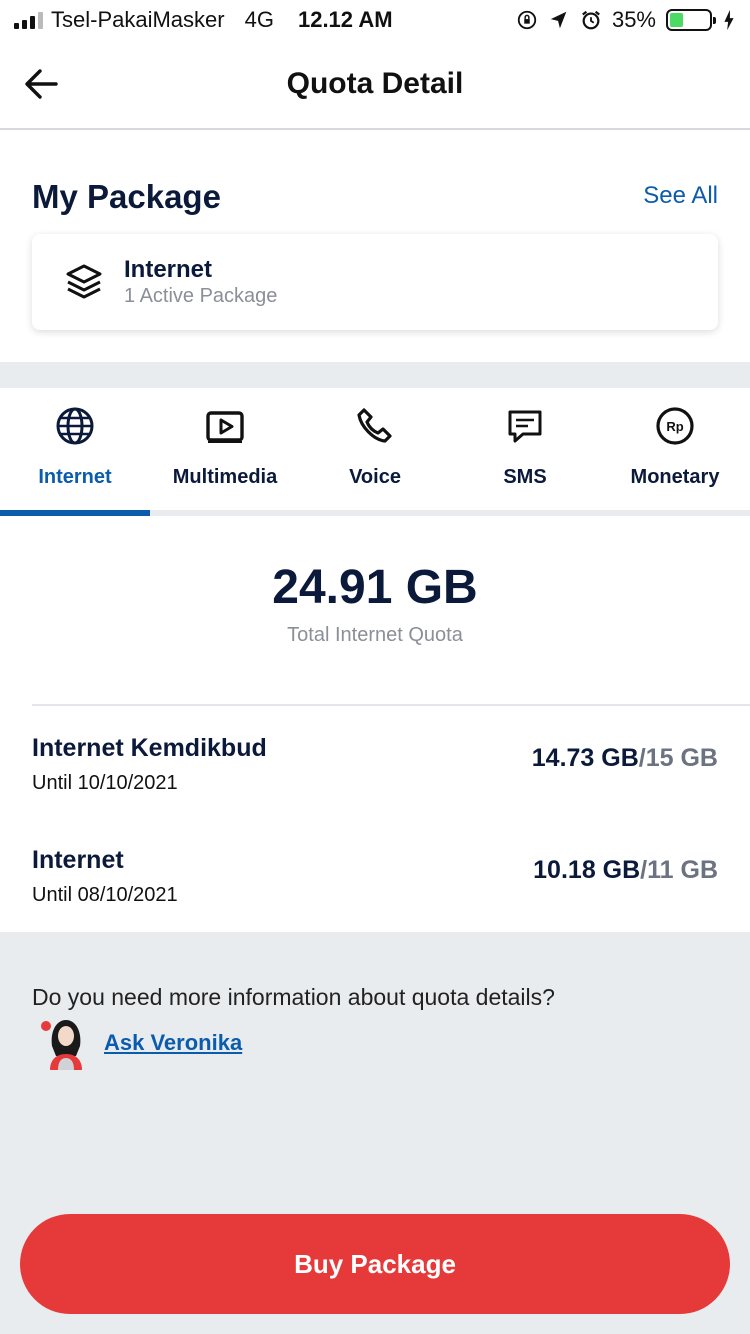 The image size is (750, 1334). I want to click on location-icon, so click(558, 20).